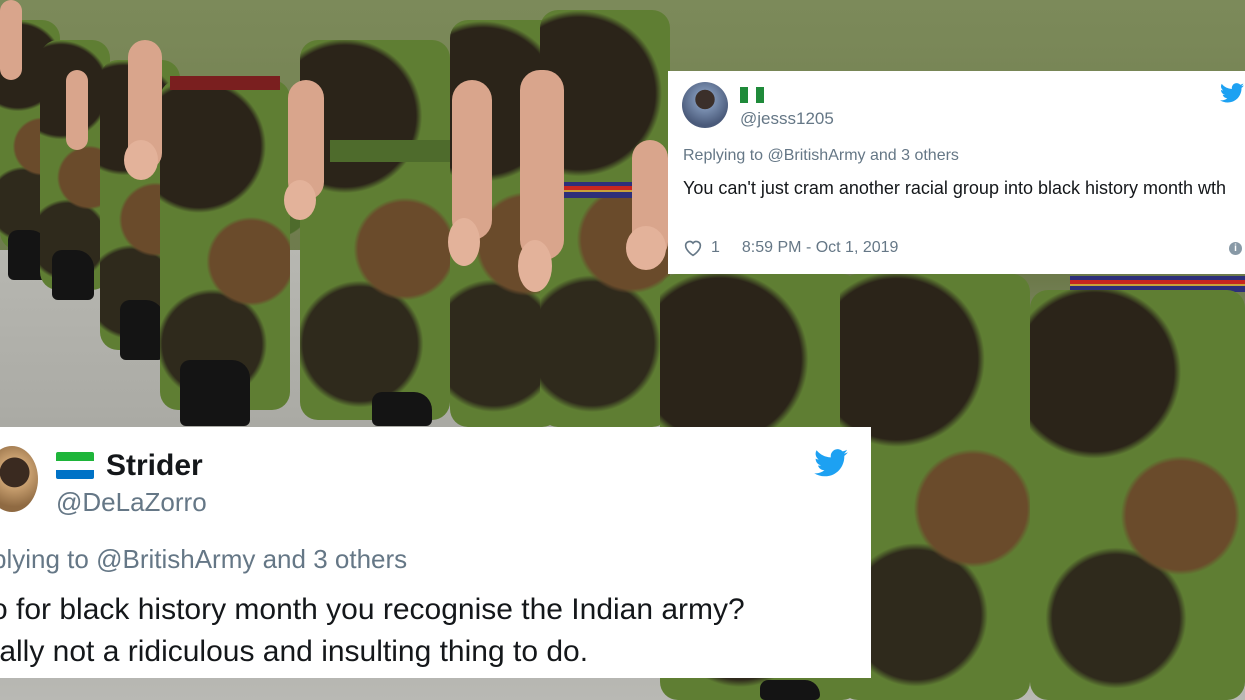  I want to click on reply-context: plying to @BritishArmy and 3 others, so click(203, 559).